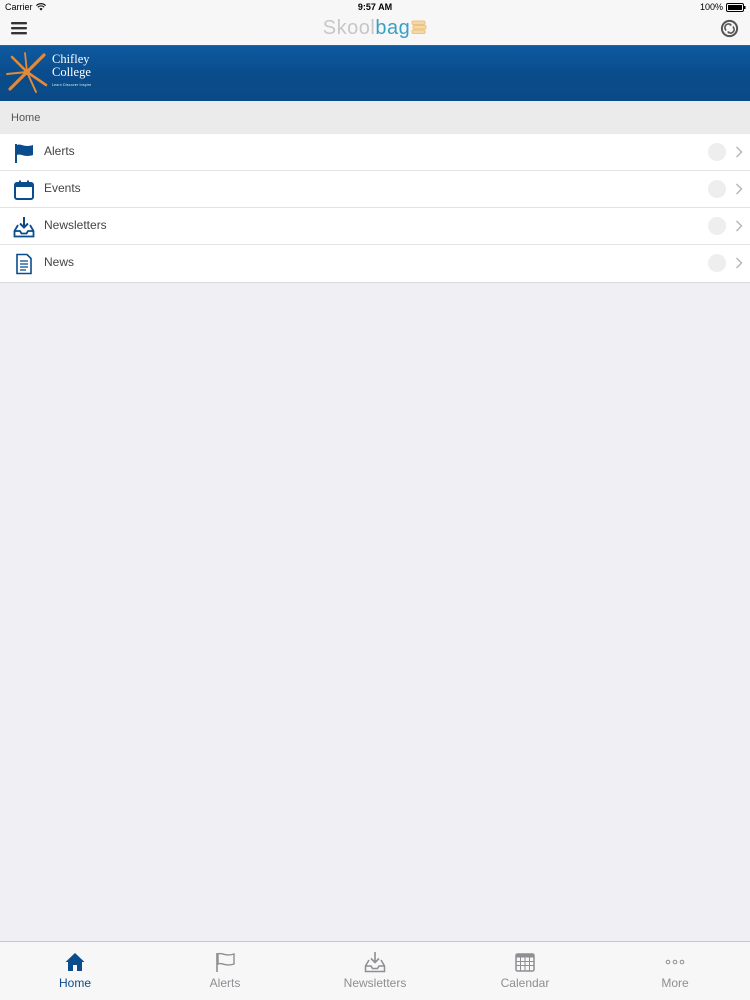 The image size is (750, 1000). Describe the element at coordinates (525, 962) in the screenshot. I see `calendar-grid-icon` at that location.